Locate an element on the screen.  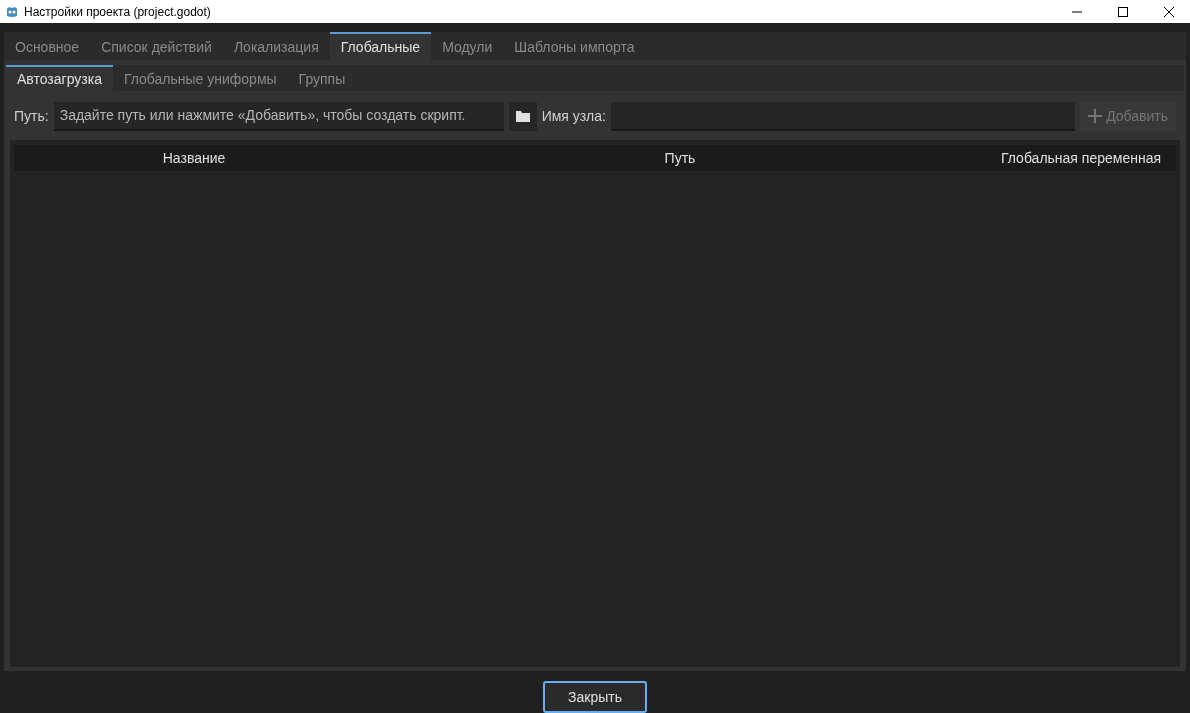
folder-button is located at coordinates (522, 116).